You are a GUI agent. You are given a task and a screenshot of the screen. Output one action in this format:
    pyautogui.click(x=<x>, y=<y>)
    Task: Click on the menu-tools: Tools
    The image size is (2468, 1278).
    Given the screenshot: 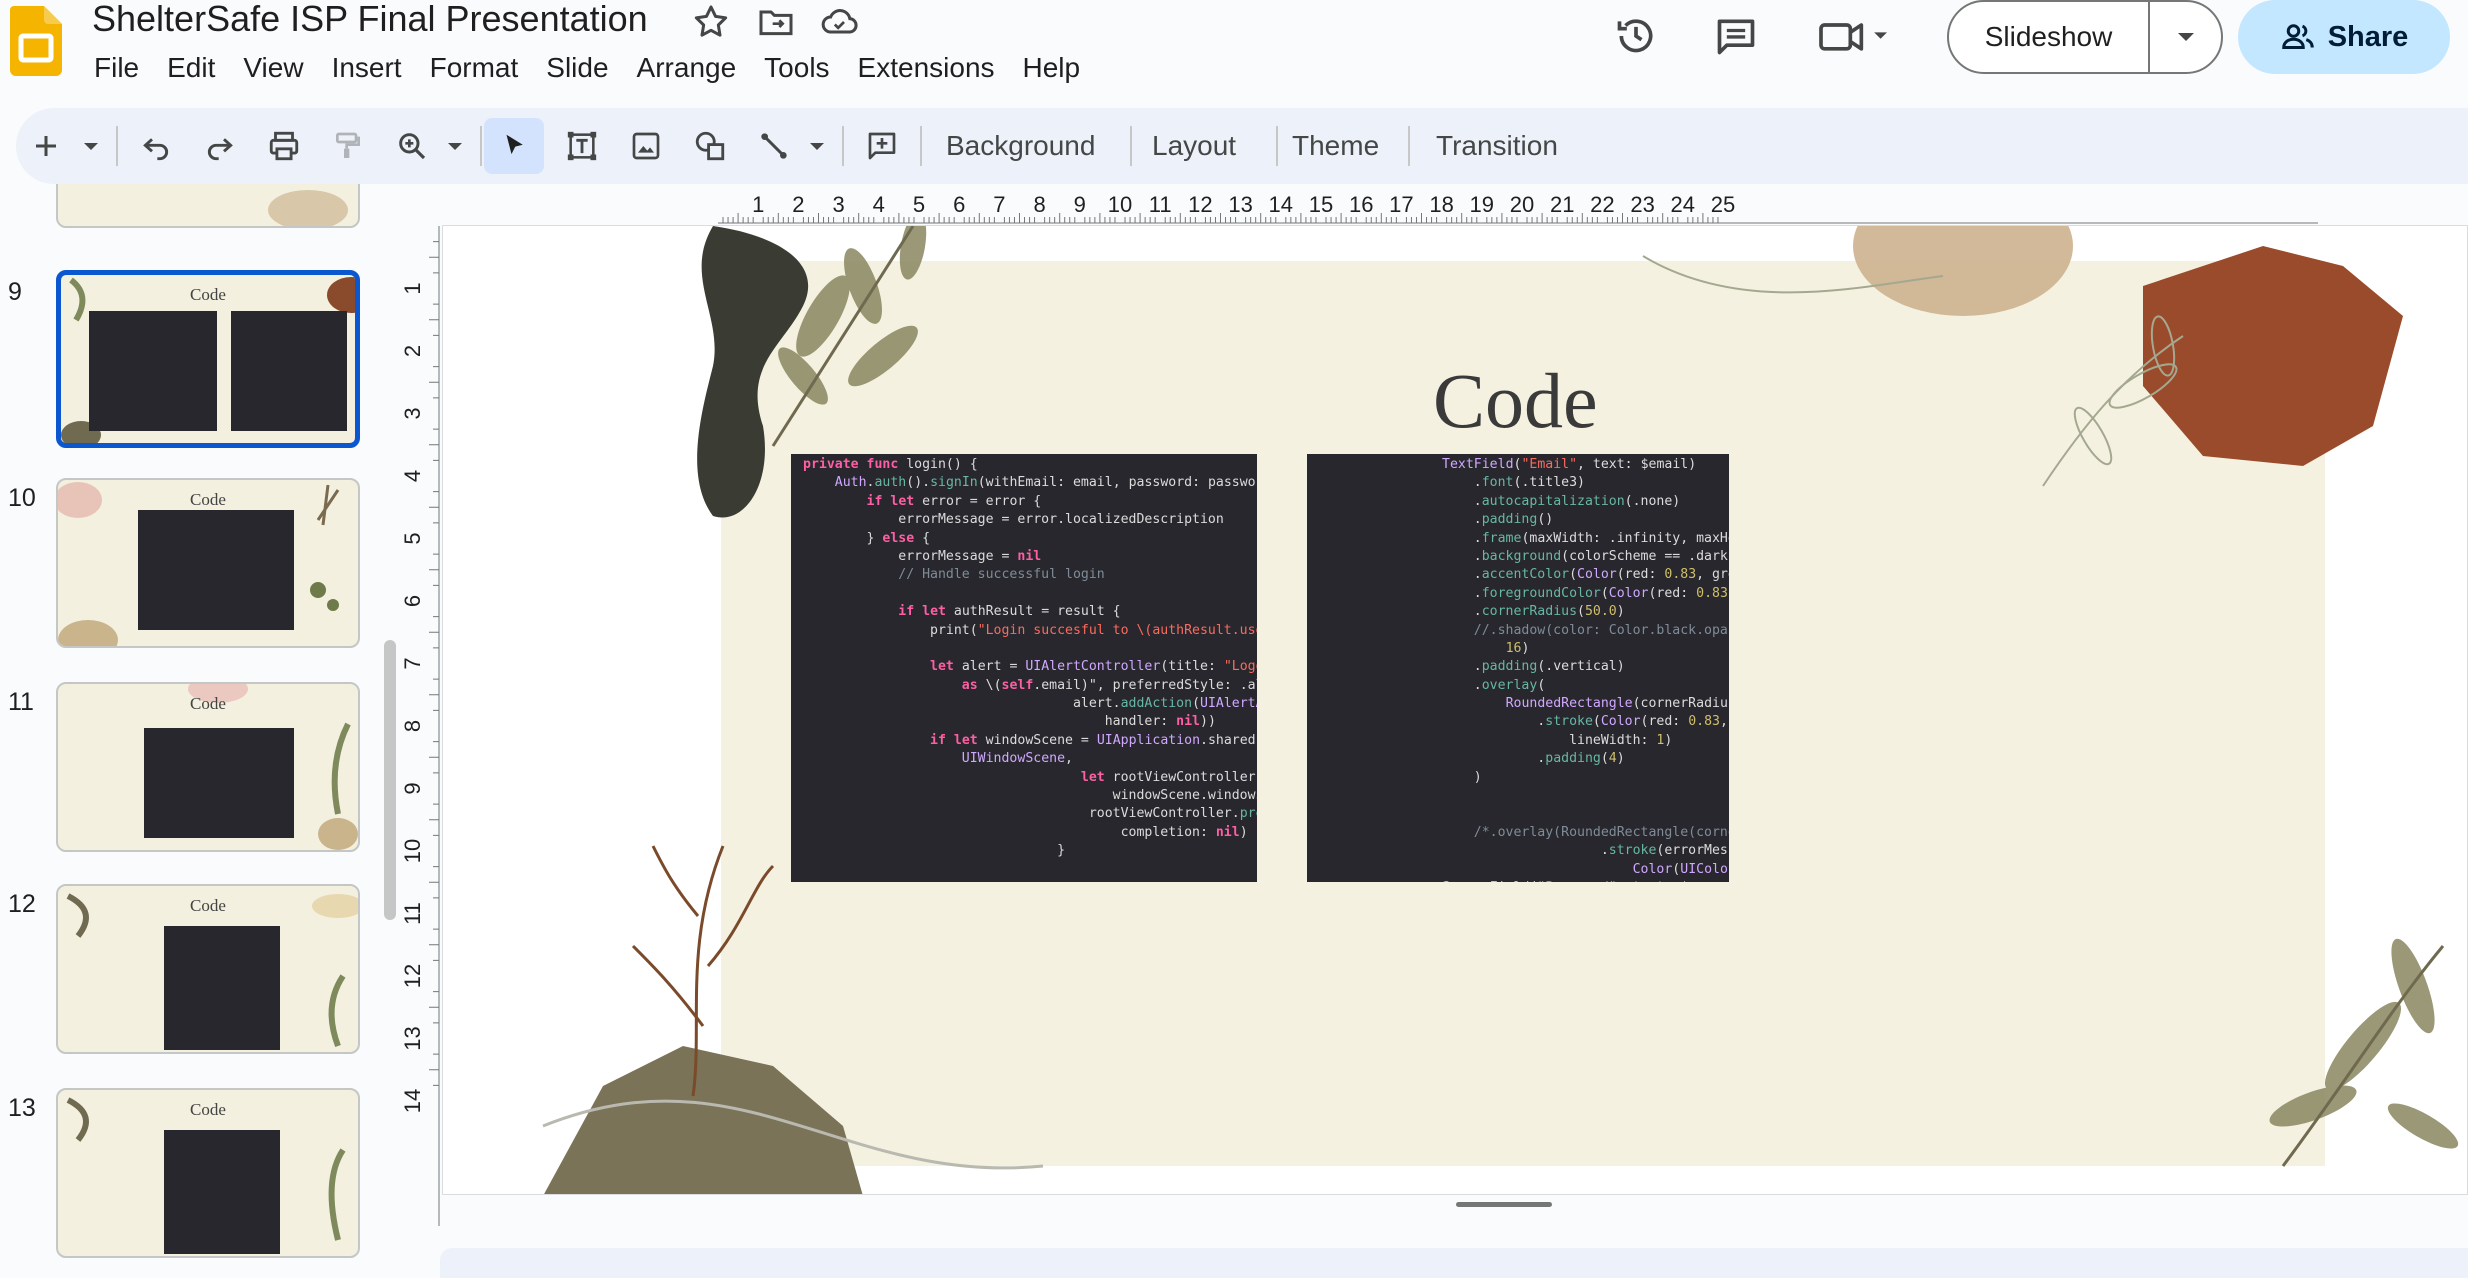 What is the action you would take?
    pyautogui.click(x=796, y=68)
    